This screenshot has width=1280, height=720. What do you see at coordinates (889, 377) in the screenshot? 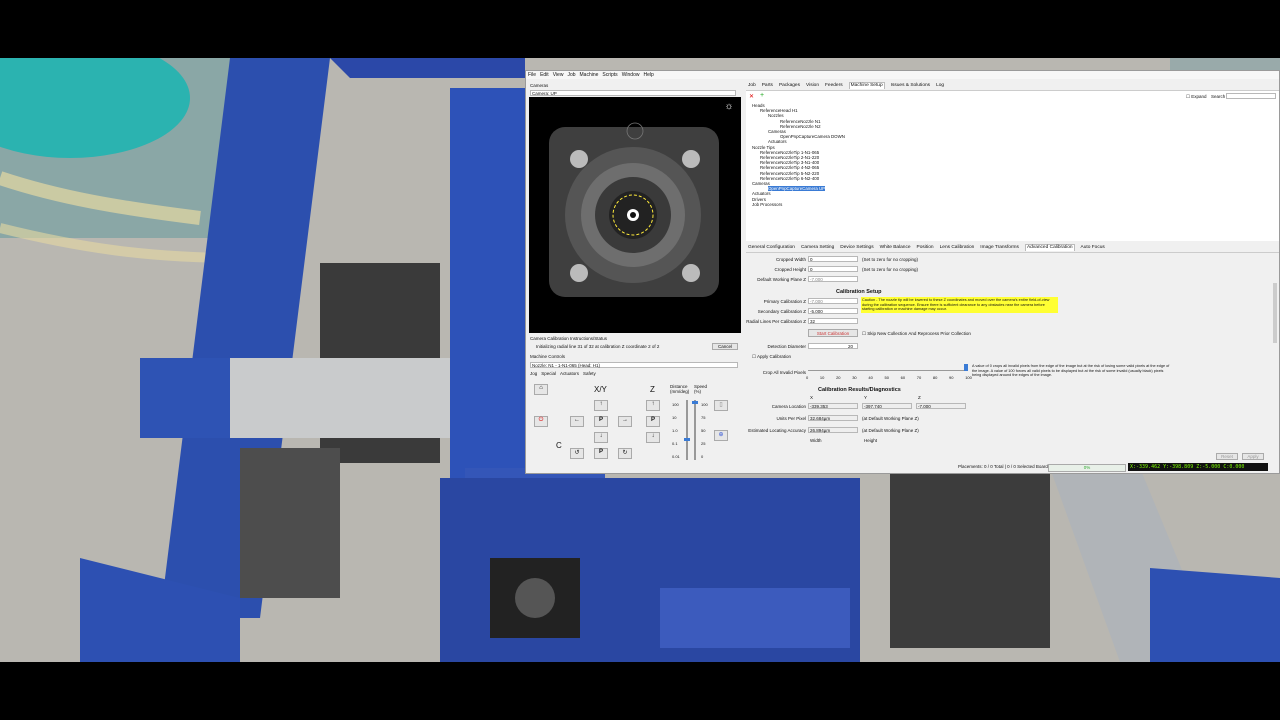
I see `crop-slider-ticks: 0 10 20 30 40 50 60 70 80 90 100` at bounding box center [889, 377].